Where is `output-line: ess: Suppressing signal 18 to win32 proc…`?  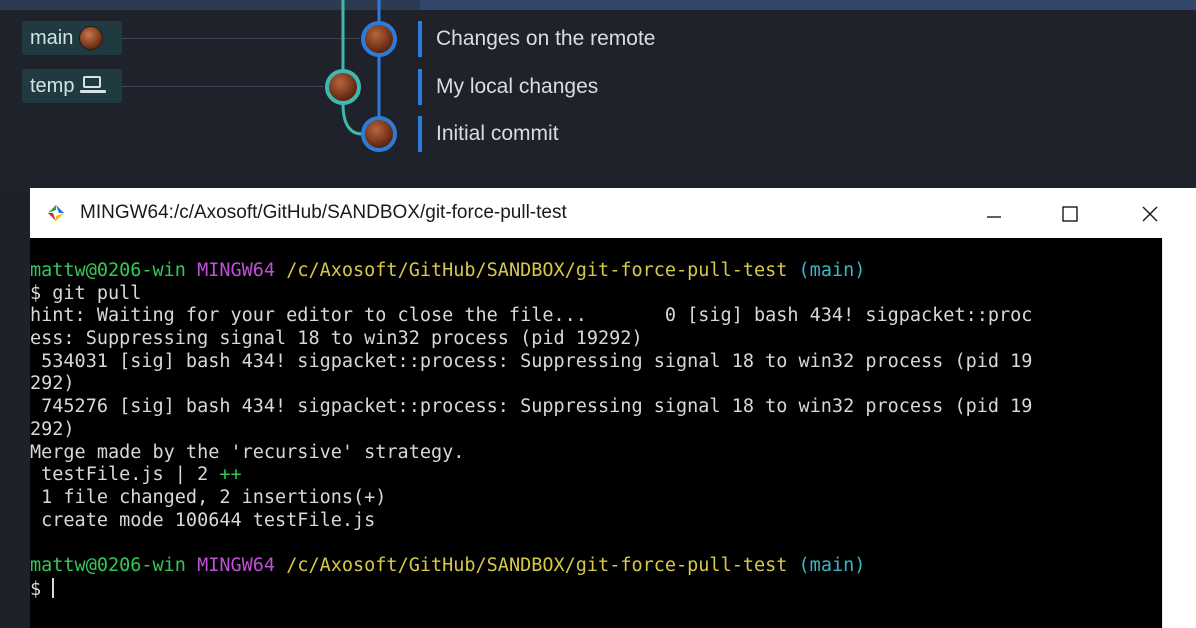 output-line: ess: Suppressing signal 18 to win32 proc… is located at coordinates (336, 339).